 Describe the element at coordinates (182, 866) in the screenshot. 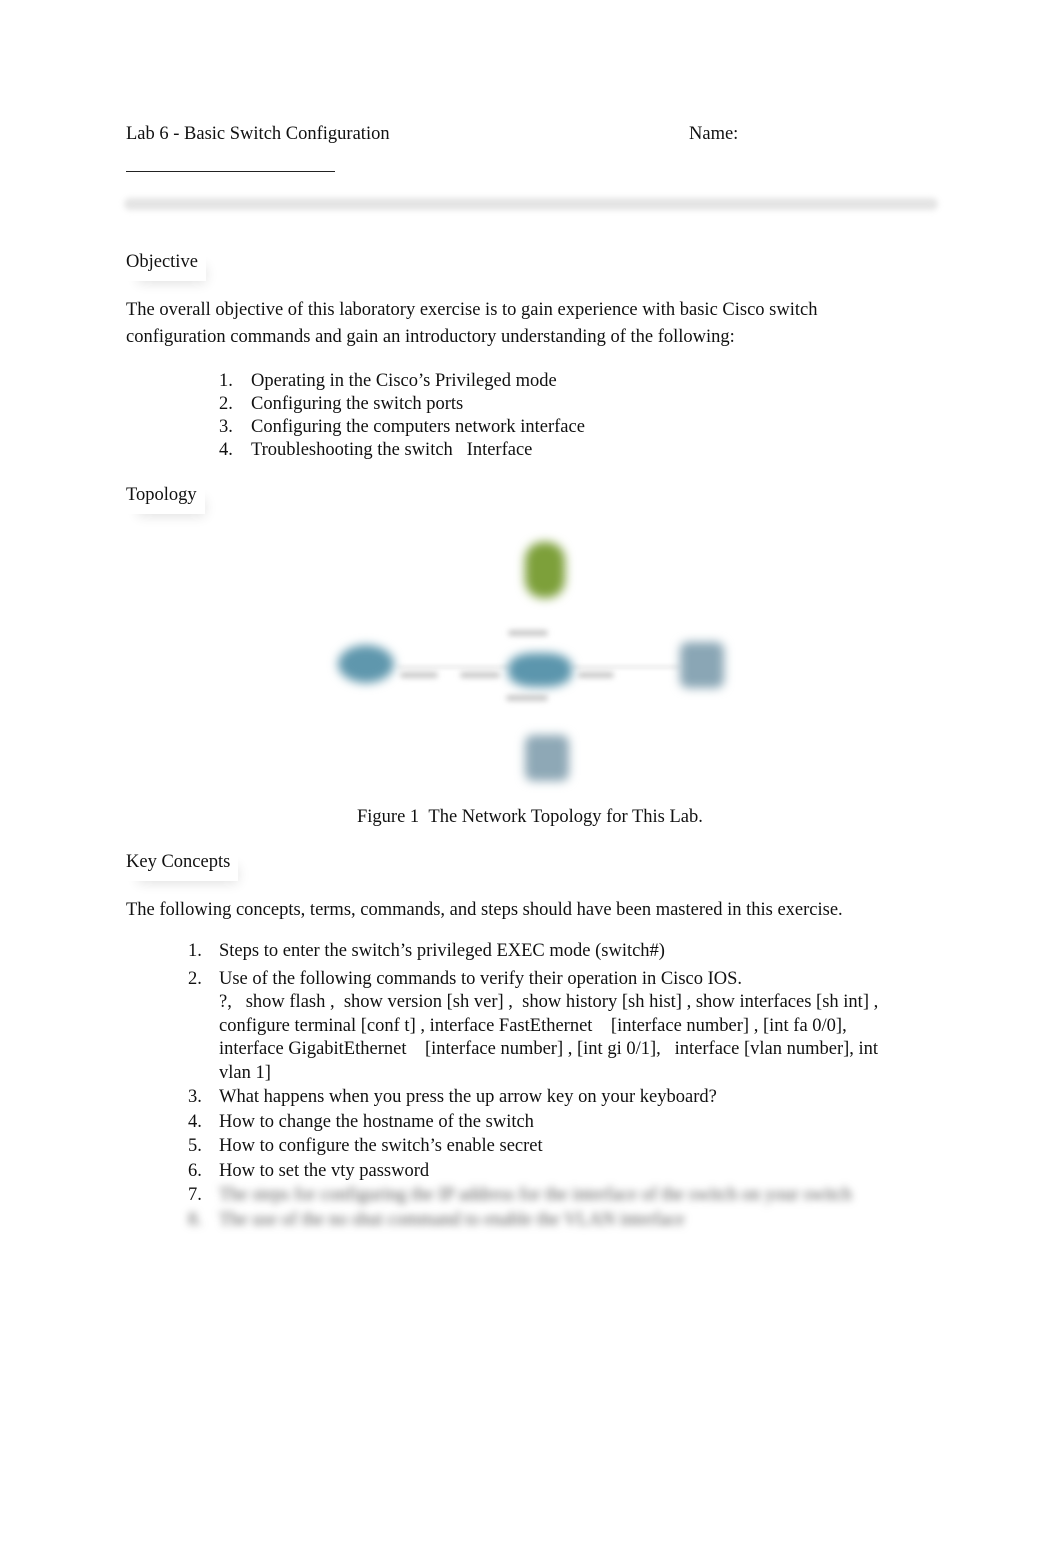

I see `key-concepts-heading: Key Concepts` at that location.